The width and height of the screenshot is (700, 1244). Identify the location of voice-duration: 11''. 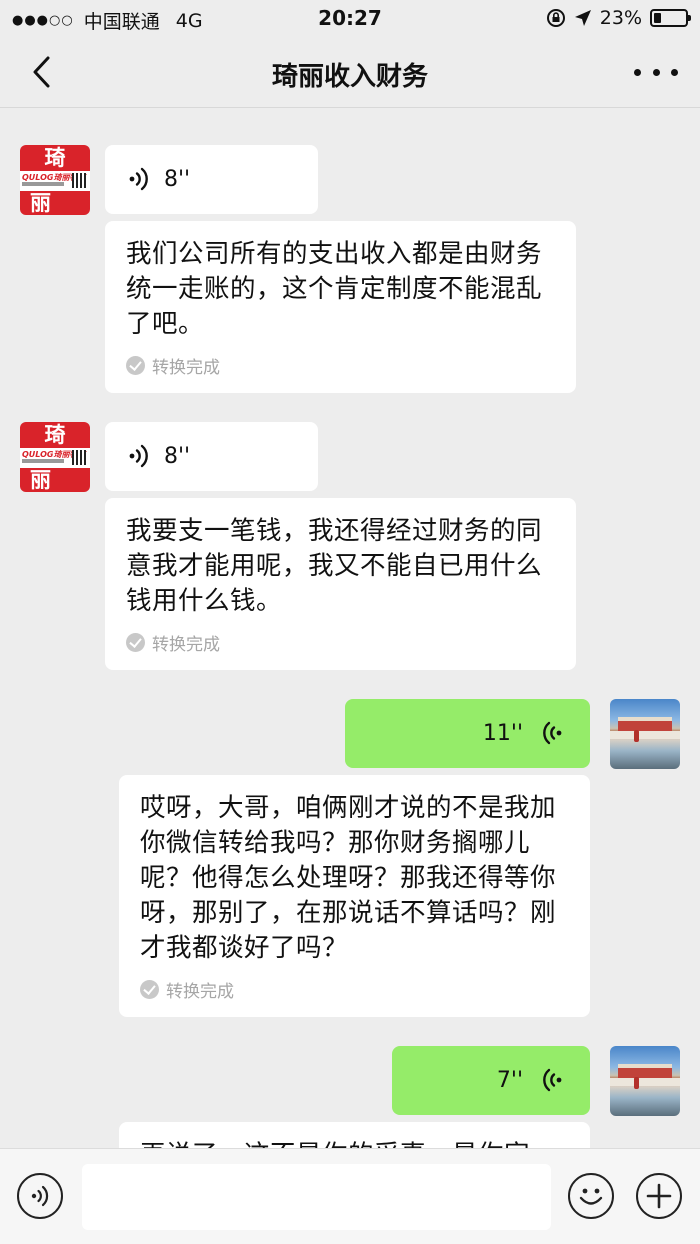
(502, 733).